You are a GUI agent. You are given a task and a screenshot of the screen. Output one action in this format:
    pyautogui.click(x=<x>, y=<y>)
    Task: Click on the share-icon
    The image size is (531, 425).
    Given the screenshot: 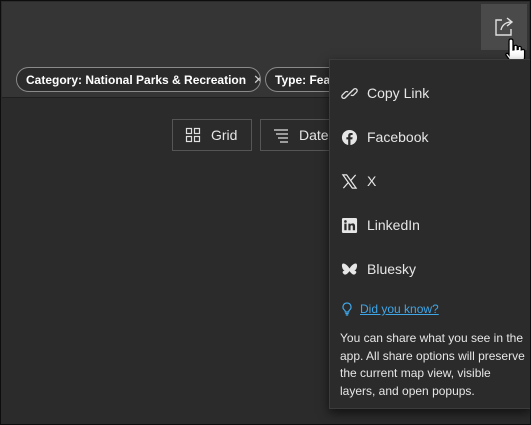 What is the action you would take?
    pyautogui.click(x=504, y=26)
    